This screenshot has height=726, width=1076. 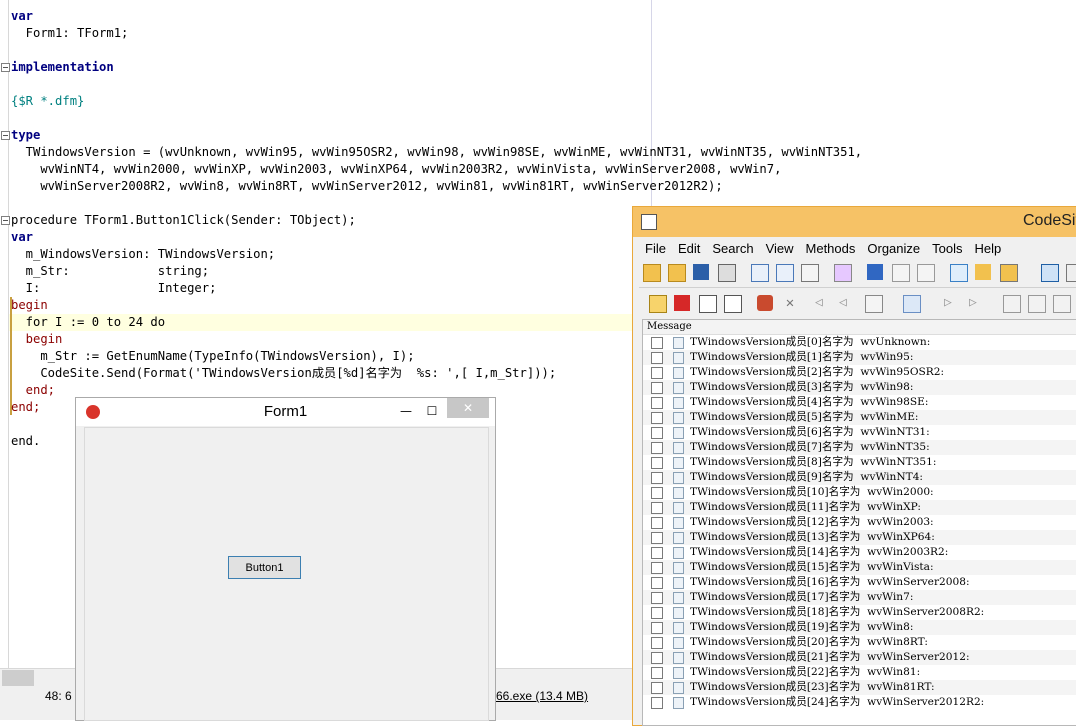 What do you see at coordinates (1009, 273) in the screenshot?
I see `archive-icon` at bounding box center [1009, 273].